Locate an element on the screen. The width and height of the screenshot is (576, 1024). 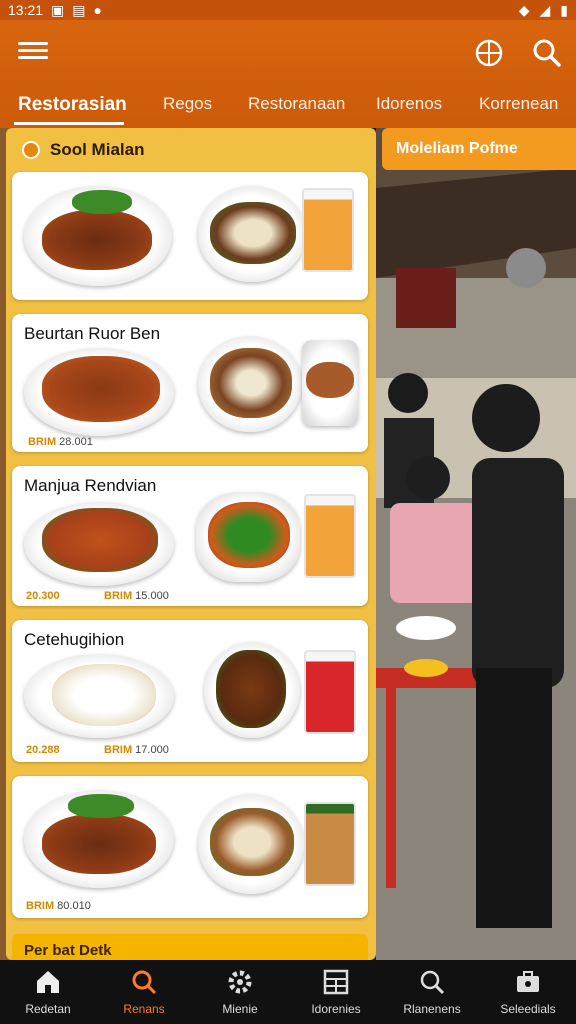
hamburger-menu-icon is located at coordinates (33, 53).